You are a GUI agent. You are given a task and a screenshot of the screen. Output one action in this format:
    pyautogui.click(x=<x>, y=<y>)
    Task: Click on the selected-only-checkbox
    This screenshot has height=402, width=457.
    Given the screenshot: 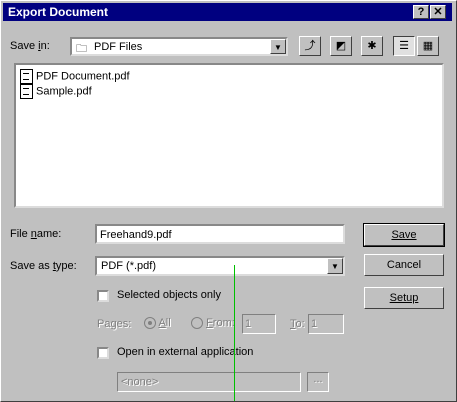 What is the action you would take?
    pyautogui.click(x=103, y=296)
    